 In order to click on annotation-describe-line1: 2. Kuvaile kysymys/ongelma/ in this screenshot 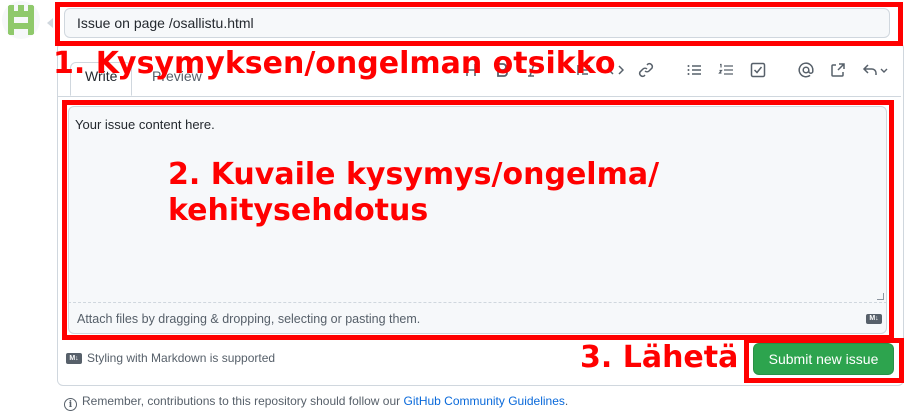, I will do `click(414, 174)`.